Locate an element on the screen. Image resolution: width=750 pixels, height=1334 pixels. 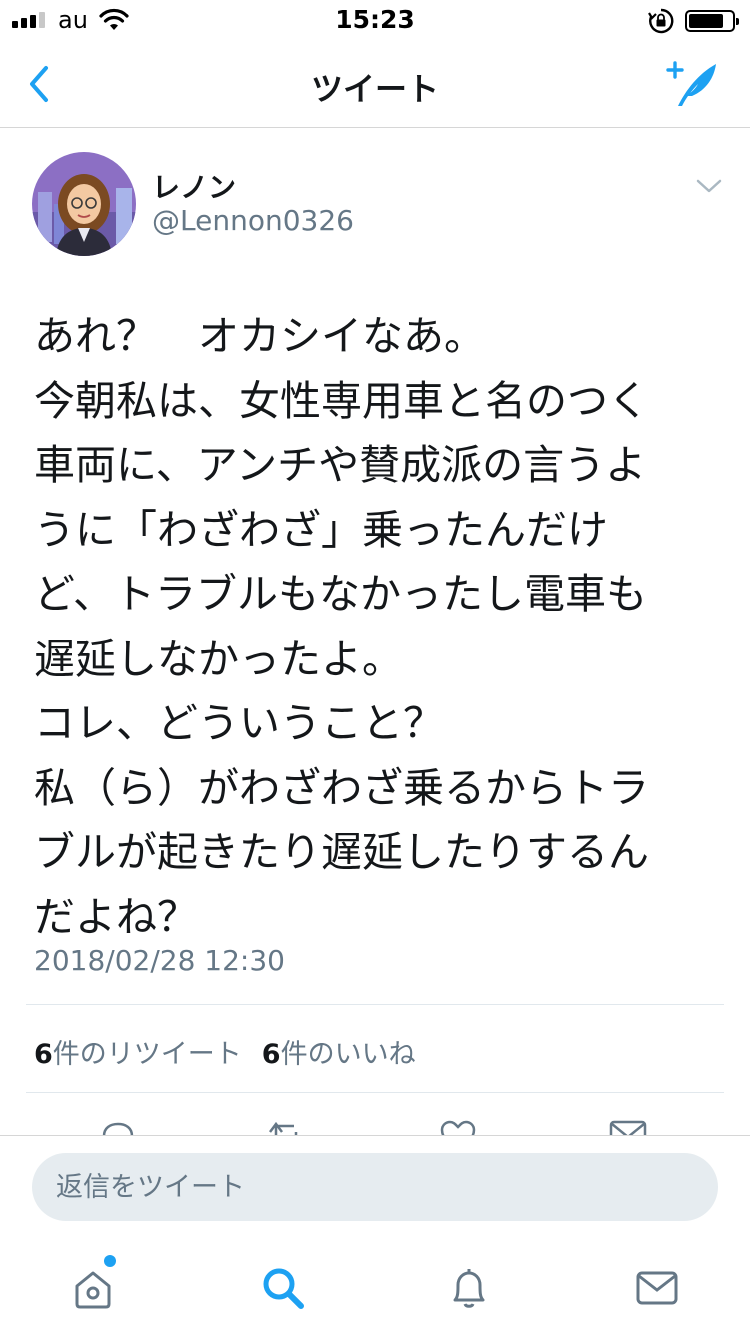
like-count: 6 is located at coordinates (271, 1054).